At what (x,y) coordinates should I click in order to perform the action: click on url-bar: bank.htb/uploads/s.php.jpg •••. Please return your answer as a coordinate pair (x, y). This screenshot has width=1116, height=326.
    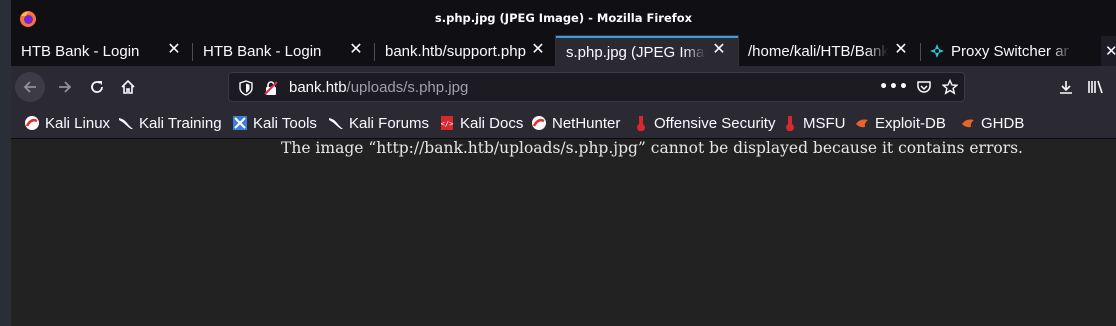
    Looking at the image, I should click on (596, 87).